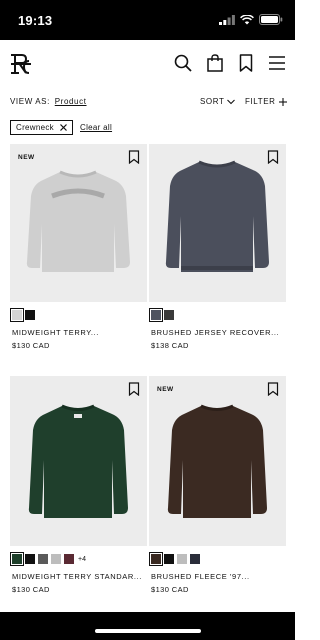 The width and height of the screenshot is (320, 640). I want to click on bottom-bar, so click(147, 626).